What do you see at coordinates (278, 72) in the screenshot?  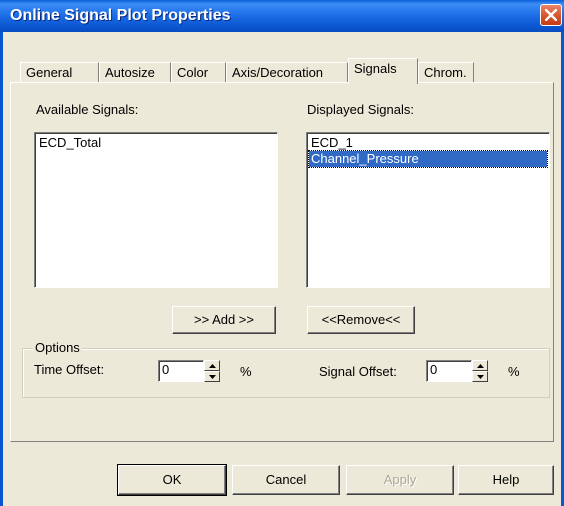 I see `tab-label: Axis/Decoration` at bounding box center [278, 72].